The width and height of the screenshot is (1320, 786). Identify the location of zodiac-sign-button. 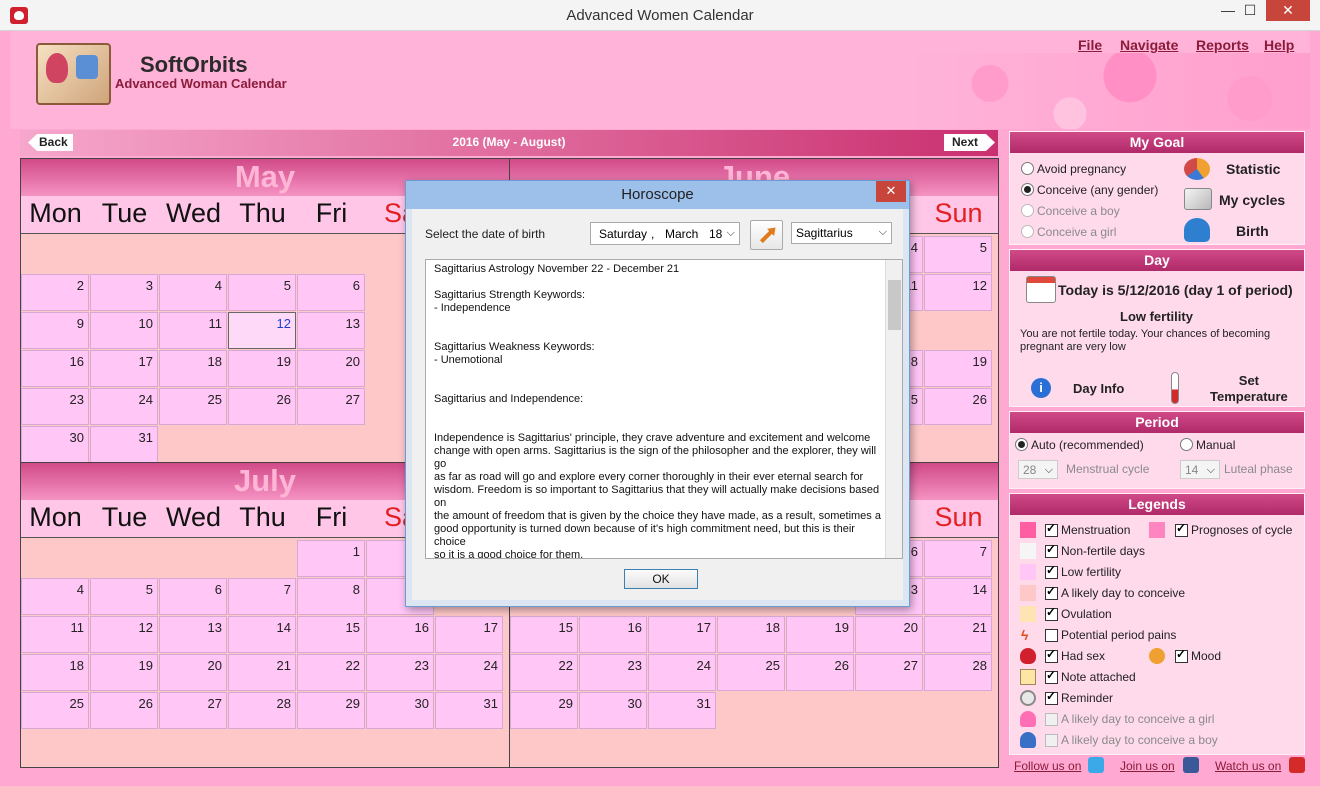
(766, 235).